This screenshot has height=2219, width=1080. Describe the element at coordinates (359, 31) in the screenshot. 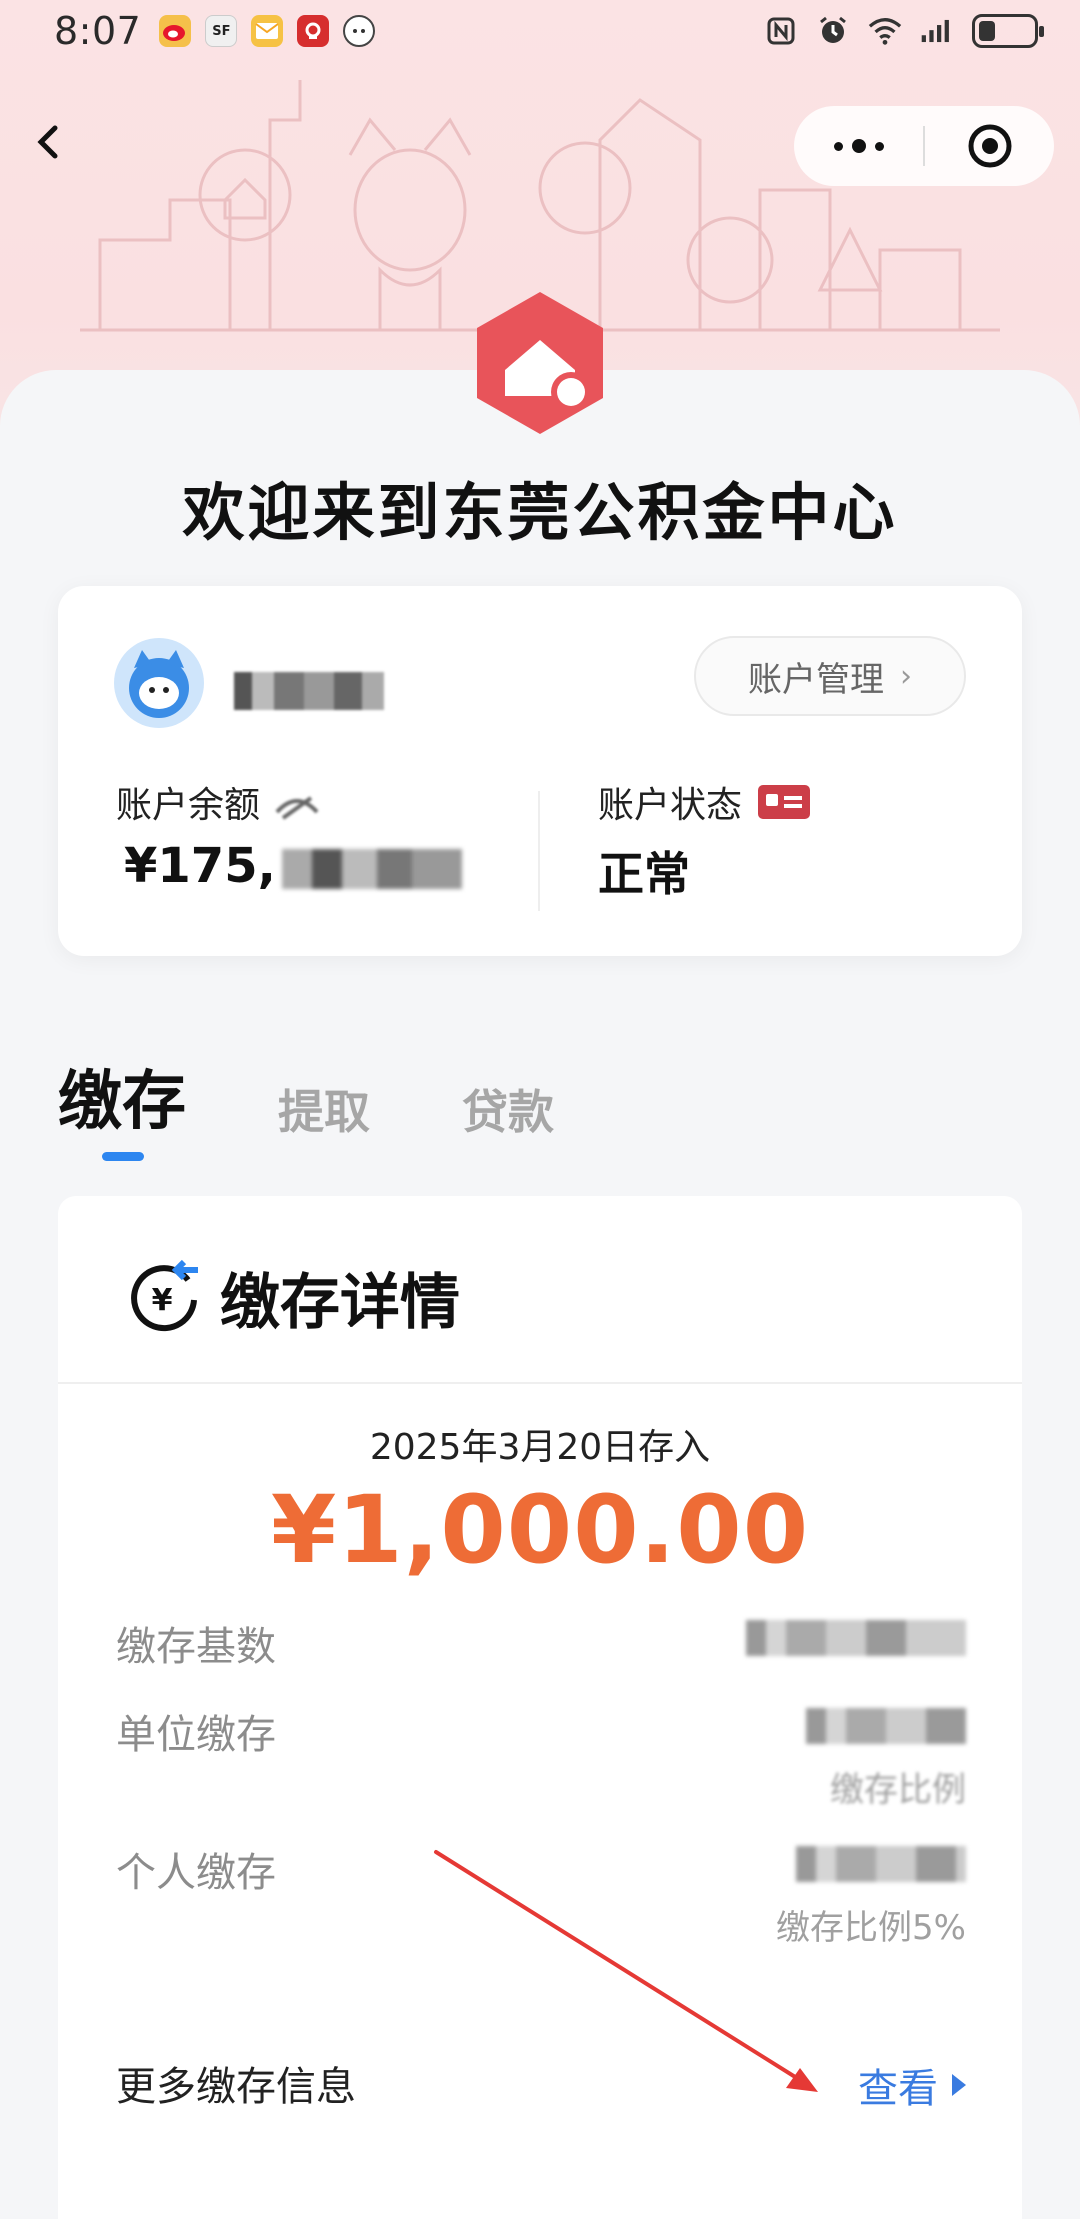

I see `baidu-netdisk-icon` at that location.